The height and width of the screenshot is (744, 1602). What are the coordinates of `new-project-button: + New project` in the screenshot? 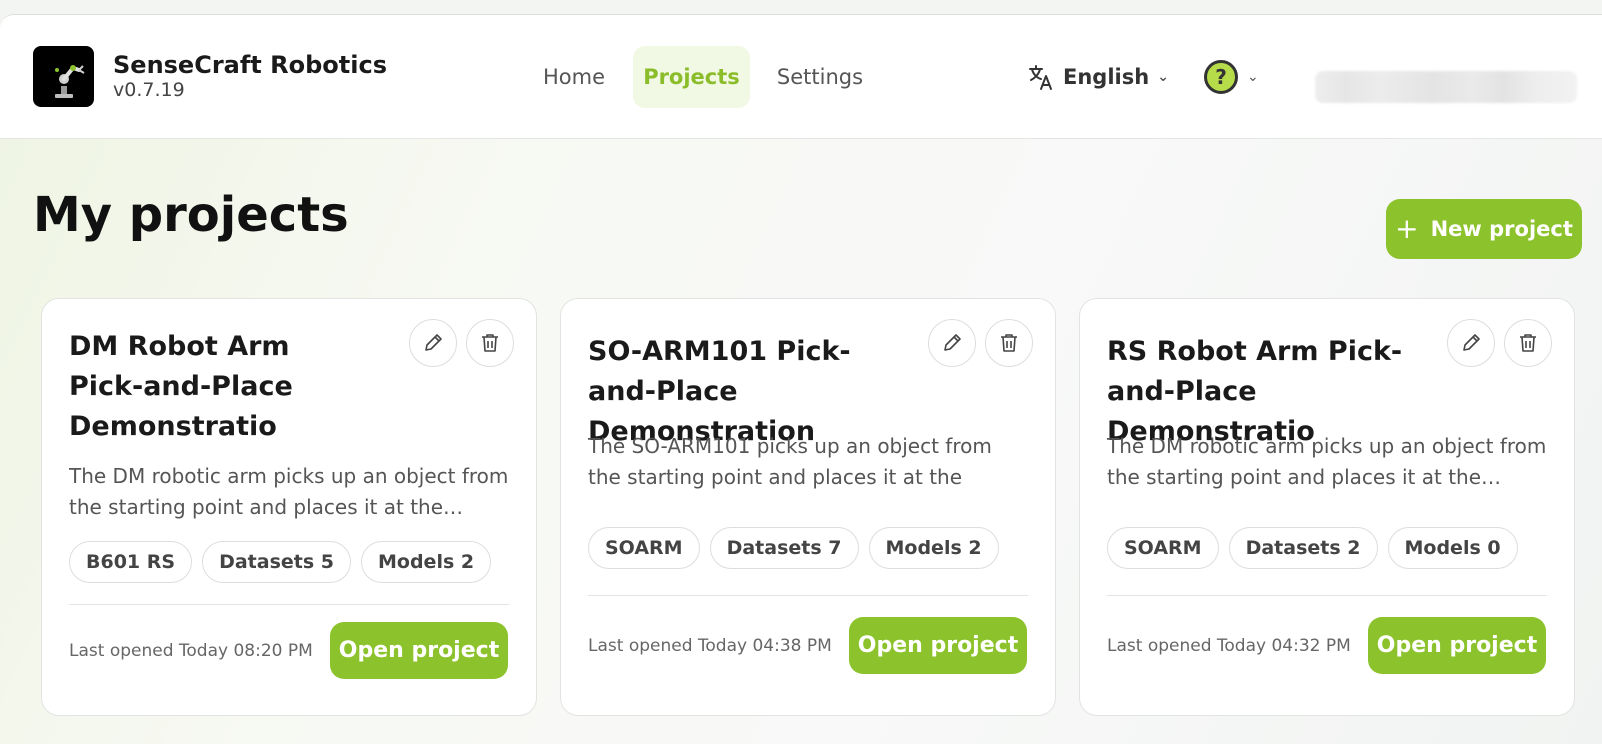 It's located at (1484, 229).